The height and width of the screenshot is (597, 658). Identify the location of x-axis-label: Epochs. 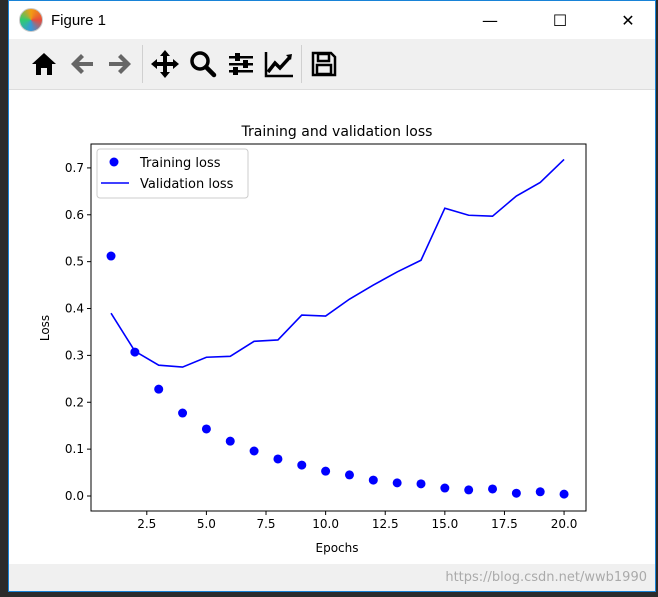
(337, 548).